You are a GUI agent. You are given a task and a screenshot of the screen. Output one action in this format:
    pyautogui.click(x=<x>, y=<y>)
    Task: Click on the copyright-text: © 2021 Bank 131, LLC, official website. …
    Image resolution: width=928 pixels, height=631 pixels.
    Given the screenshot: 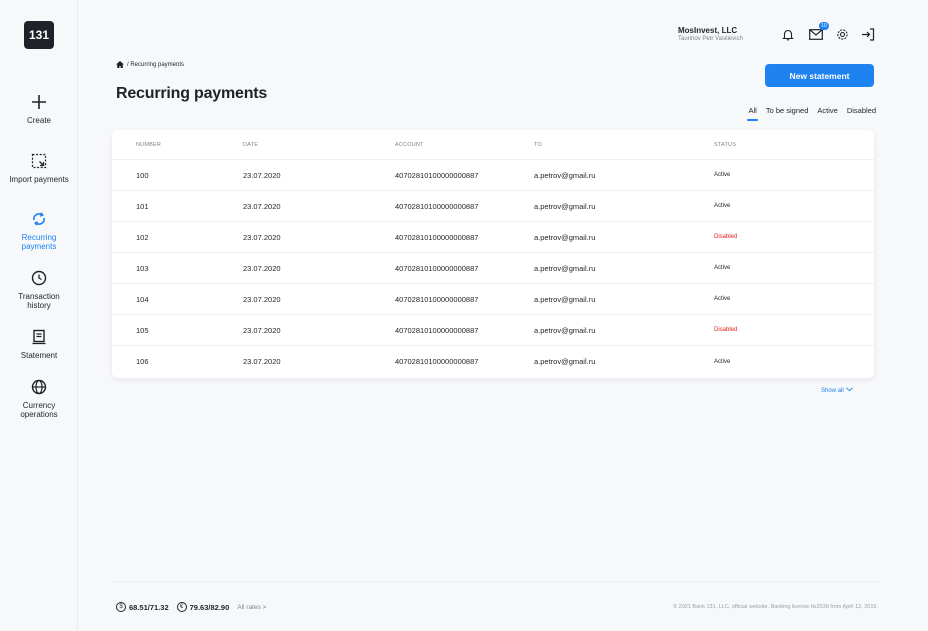 What is the action you would take?
    pyautogui.click(x=775, y=607)
    